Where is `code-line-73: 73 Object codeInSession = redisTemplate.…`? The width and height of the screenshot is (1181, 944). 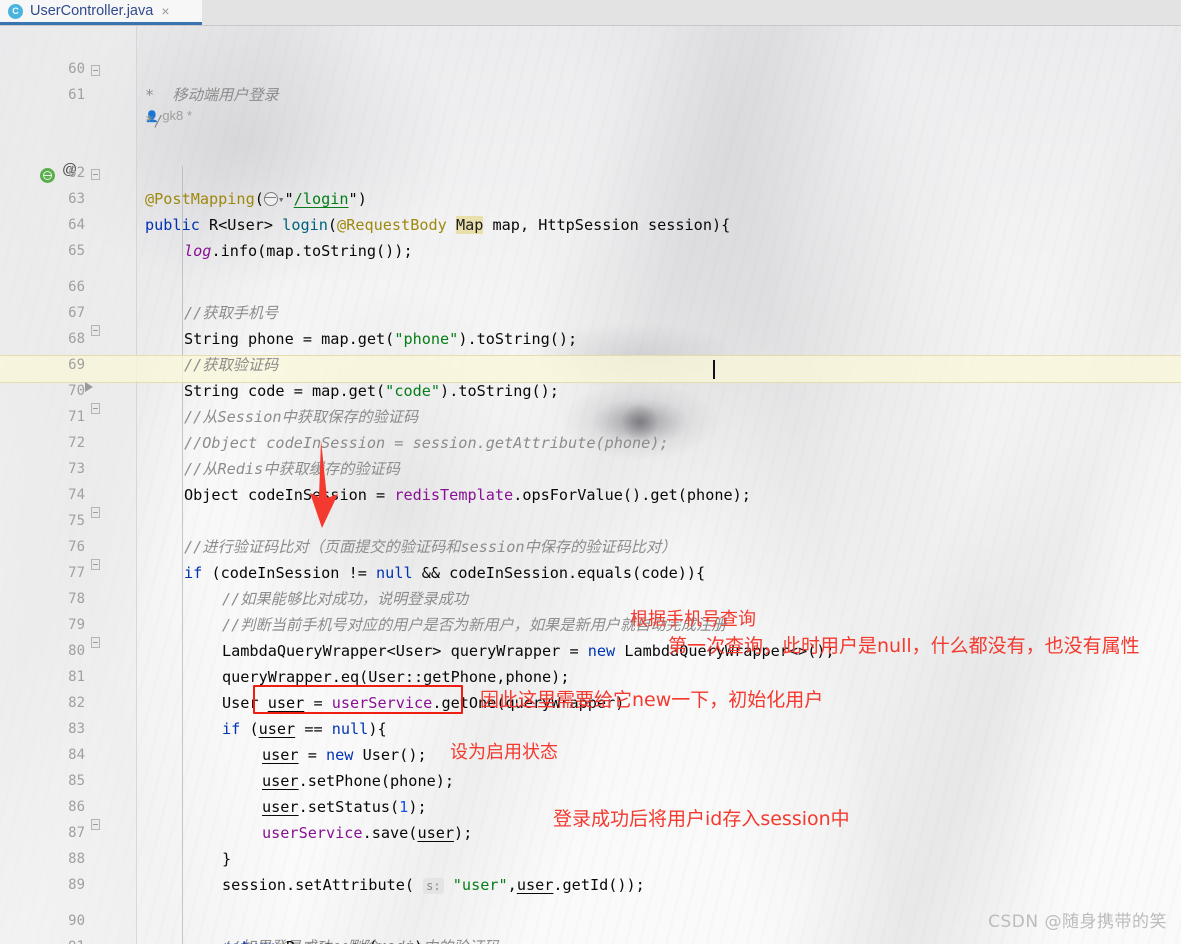 code-line-73: 73 Object codeInSession = redisTemplate.… is located at coordinates (590, 467).